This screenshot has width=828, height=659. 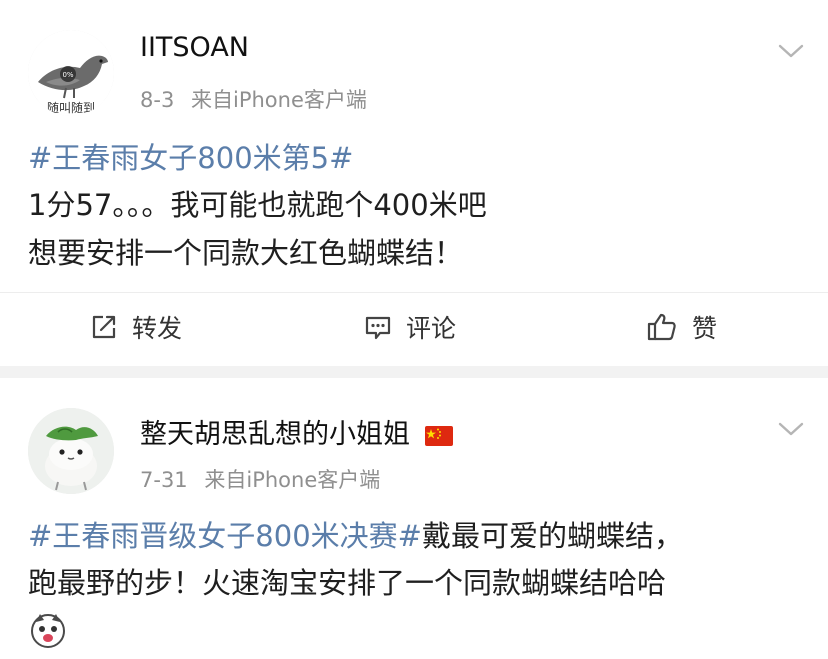 I want to click on post-text-line: #王春雨晋级女子800米决赛#戴最可爱的蝴蝶结，, so click(x=355, y=536).